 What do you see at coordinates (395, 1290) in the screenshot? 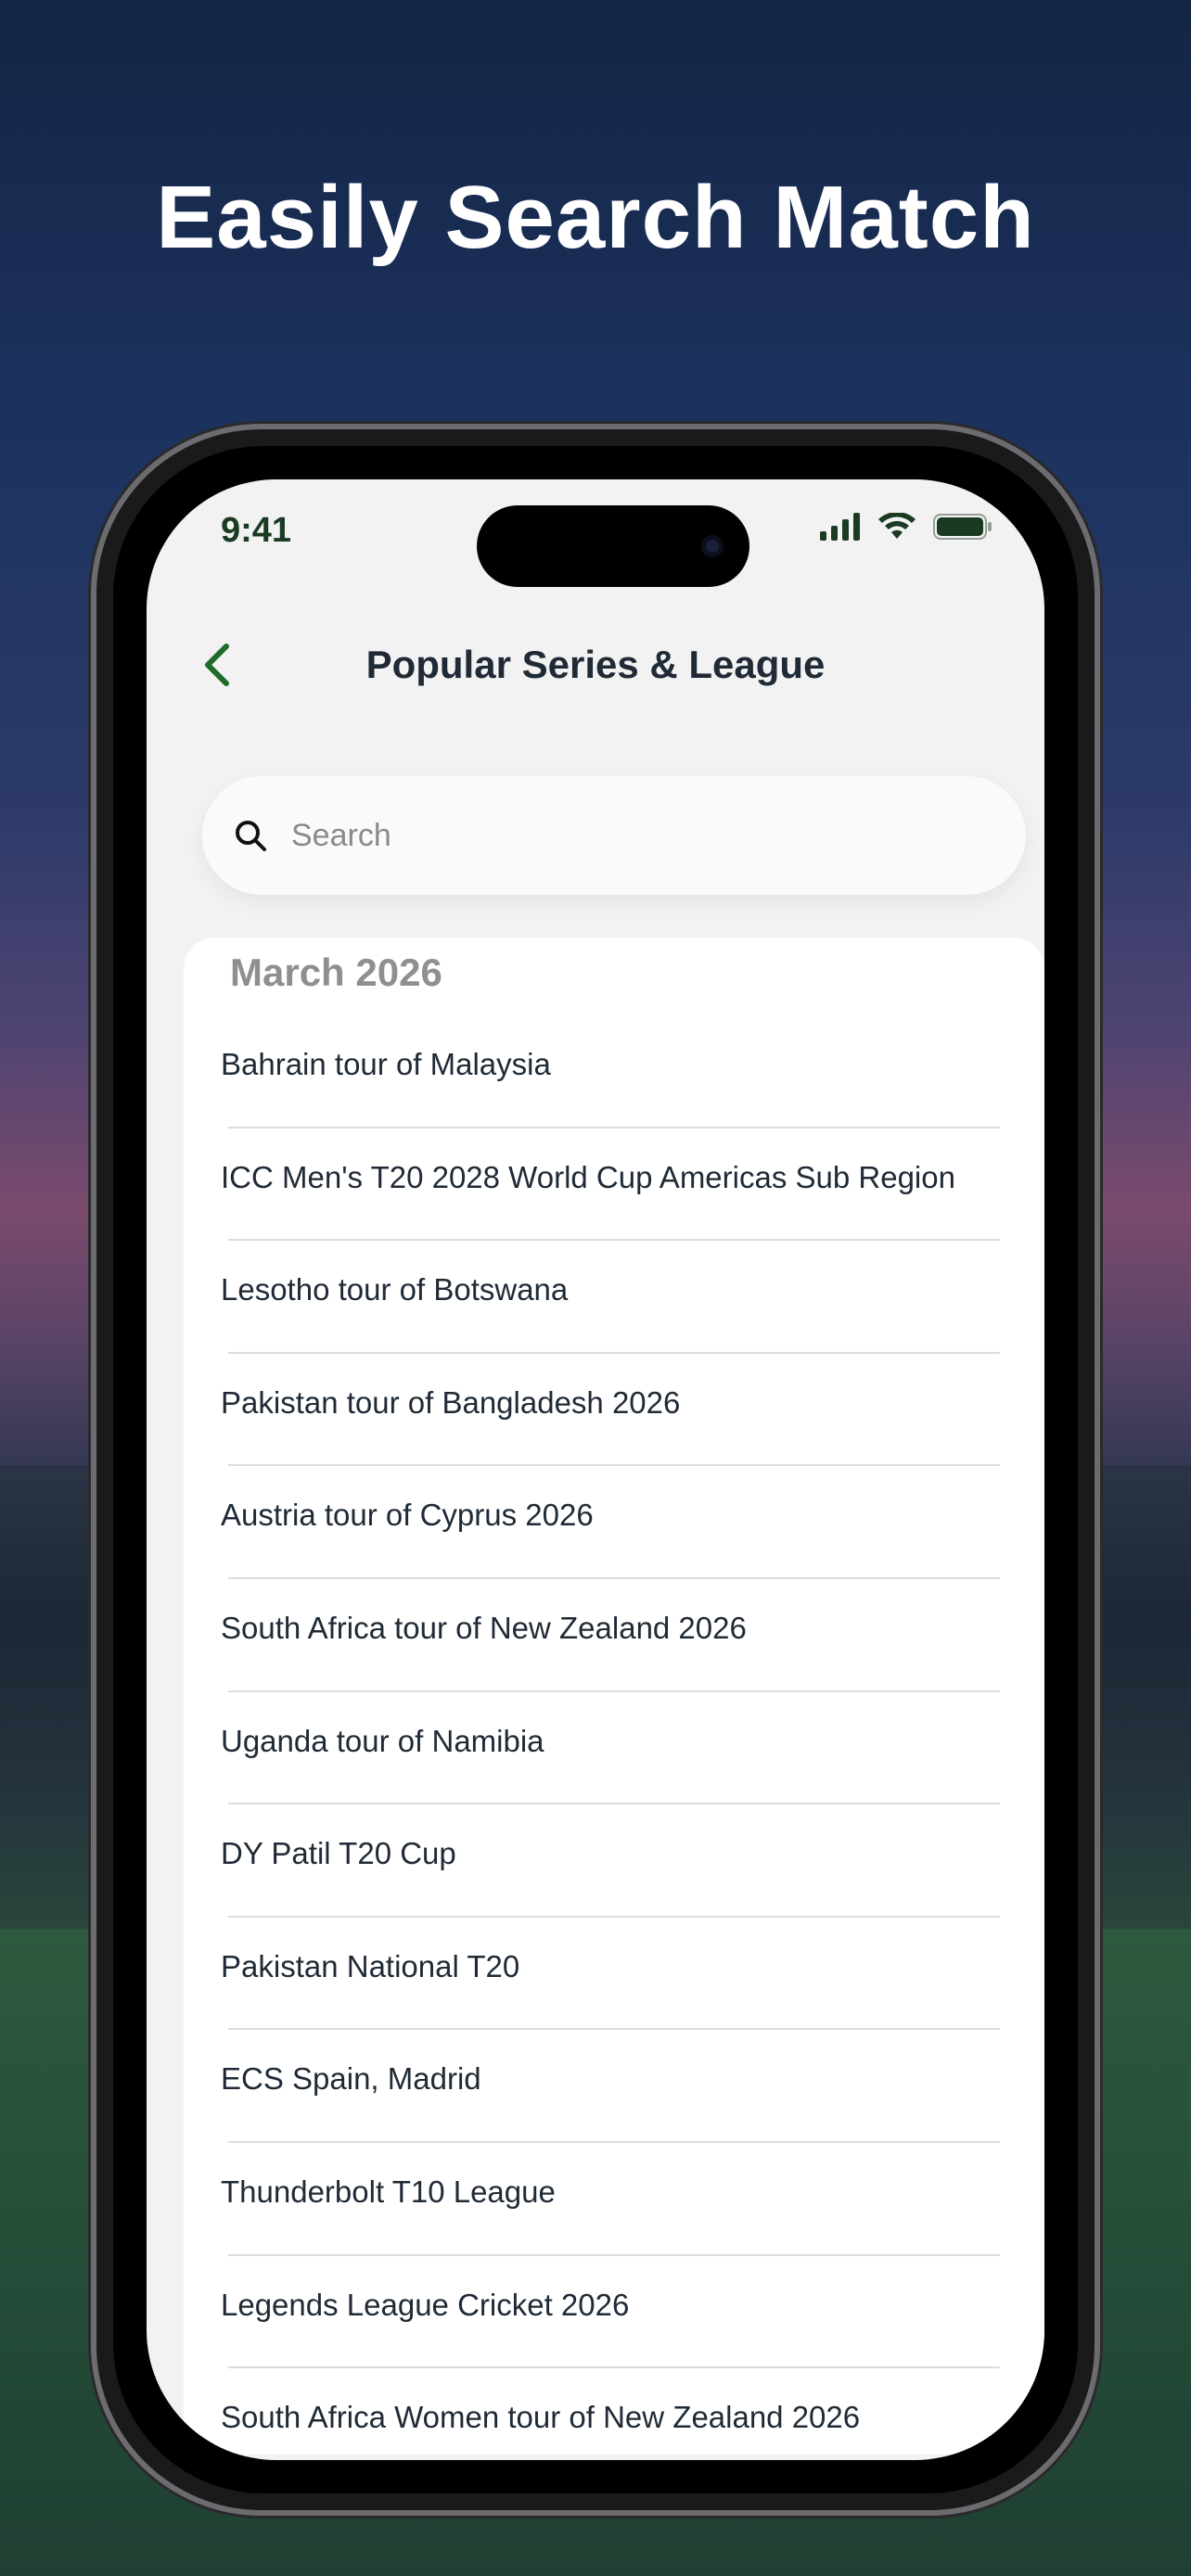
I see `series-name: Lesotho tour of Botswana` at bounding box center [395, 1290].